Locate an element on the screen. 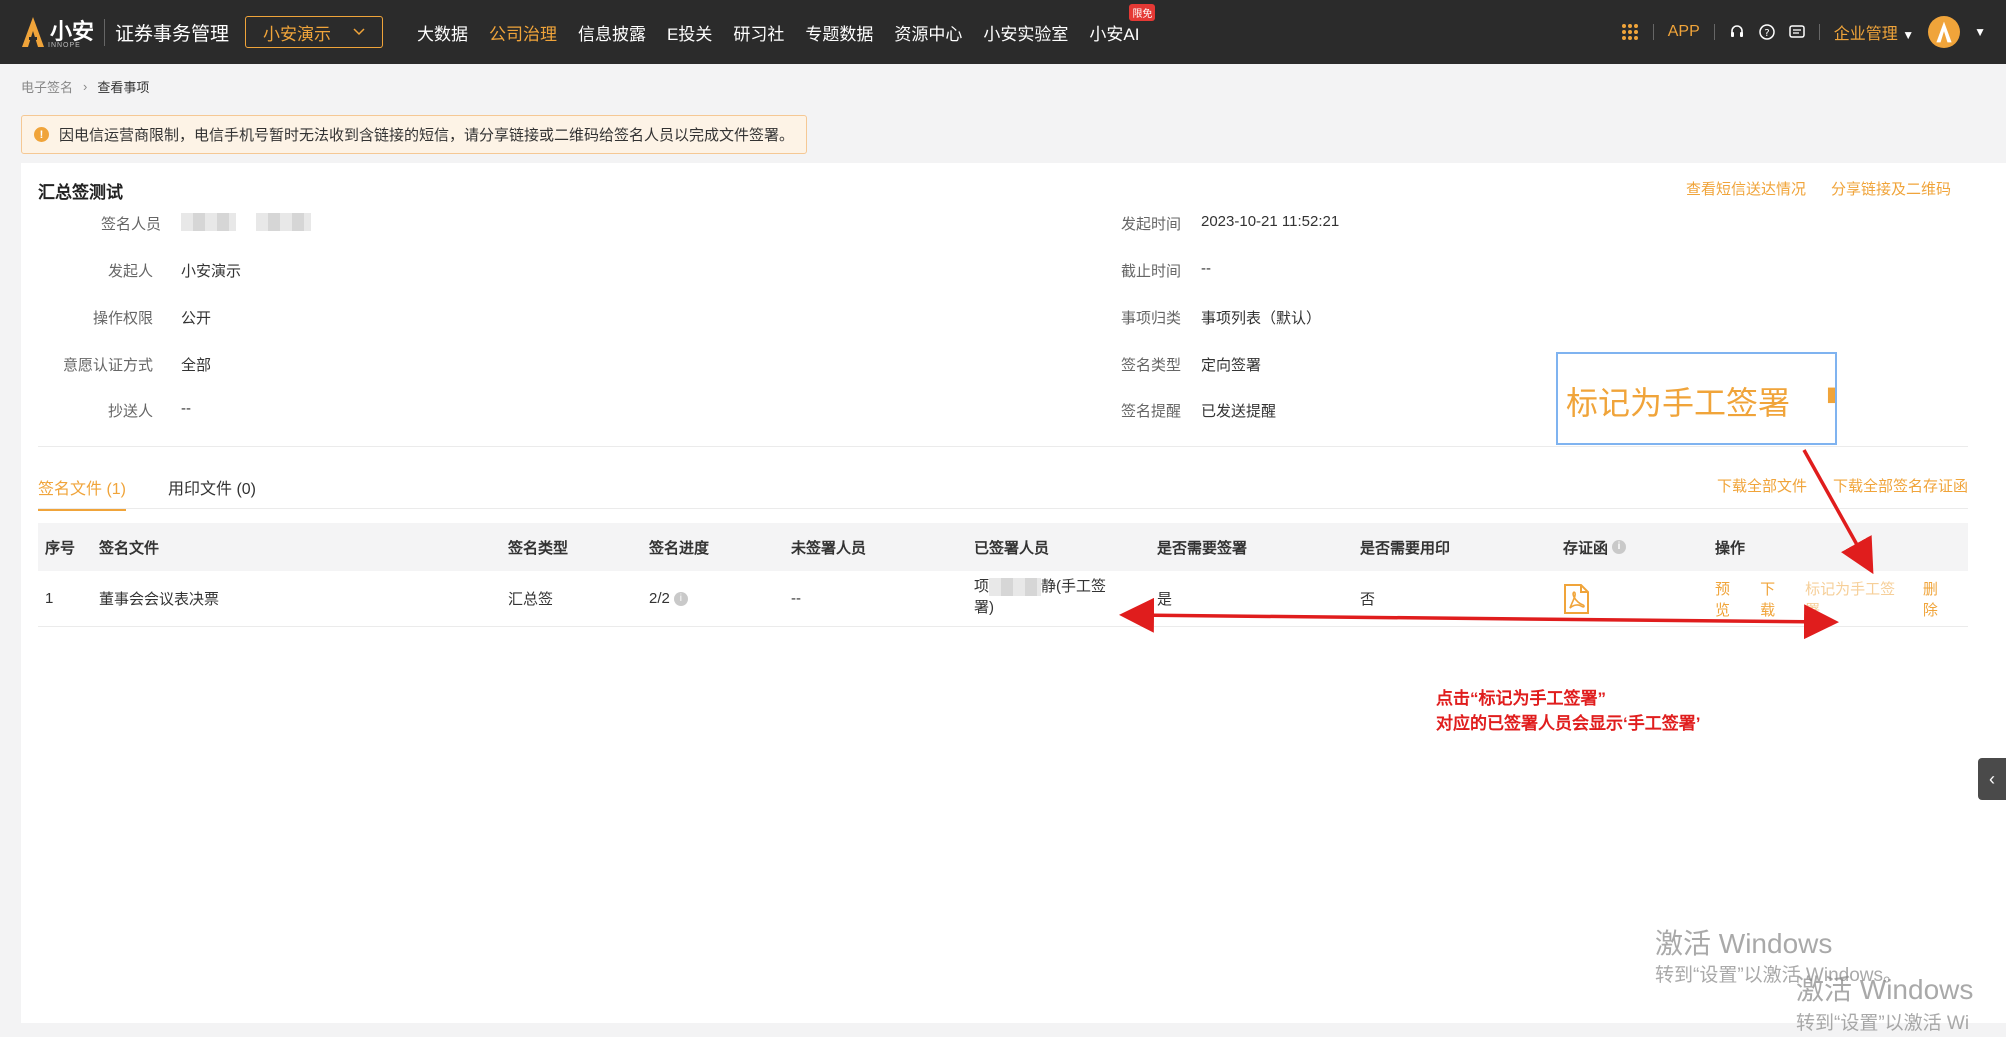 The width and height of the screenshot is (2006, 1037). download-button: 下载 is located at coordinates (1774, 599).